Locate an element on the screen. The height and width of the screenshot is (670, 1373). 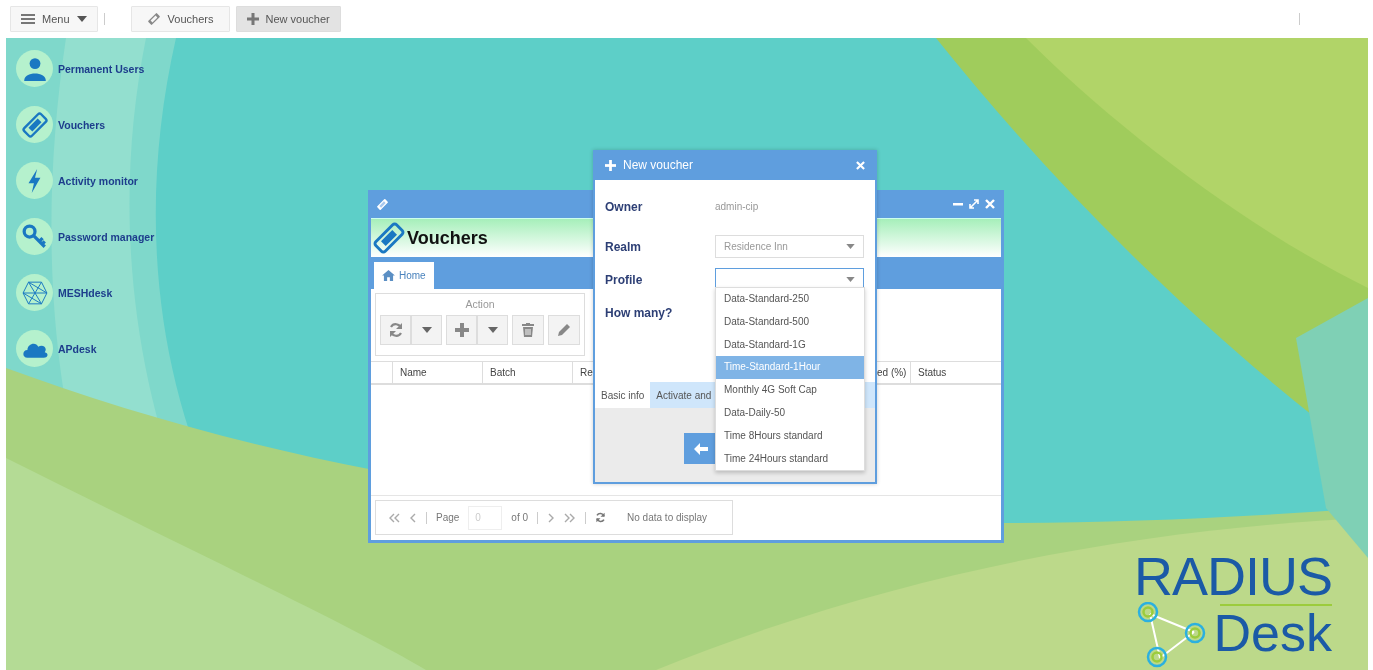
home-icon is located at coordinates (388, 275).